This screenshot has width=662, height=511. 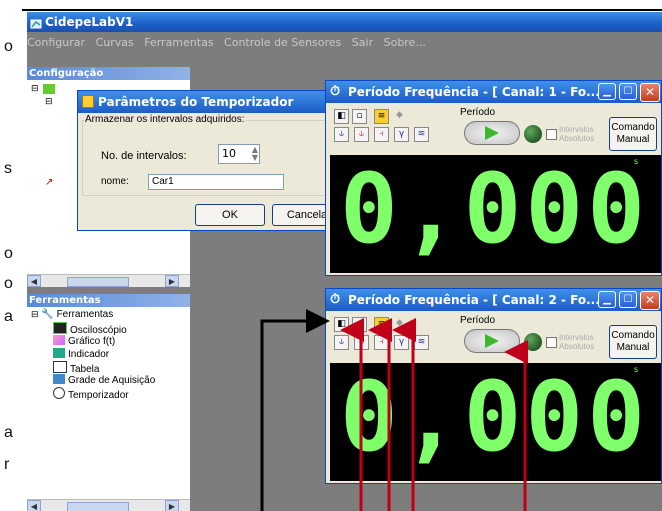 I want to click on black-arrow, so click(x=295, y=410).